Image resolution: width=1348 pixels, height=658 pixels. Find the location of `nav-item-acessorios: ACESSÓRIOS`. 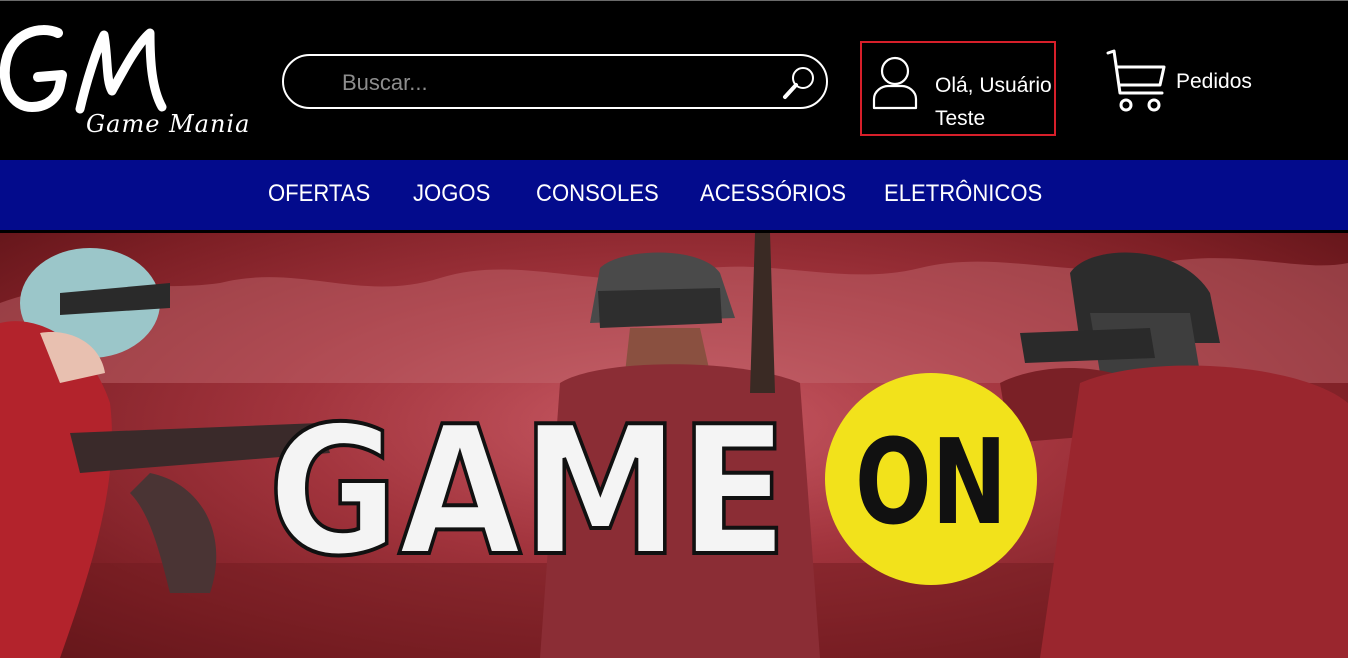

nav-item-acessorios: ACESSÓRIOS is located at coordinates (773, 194).